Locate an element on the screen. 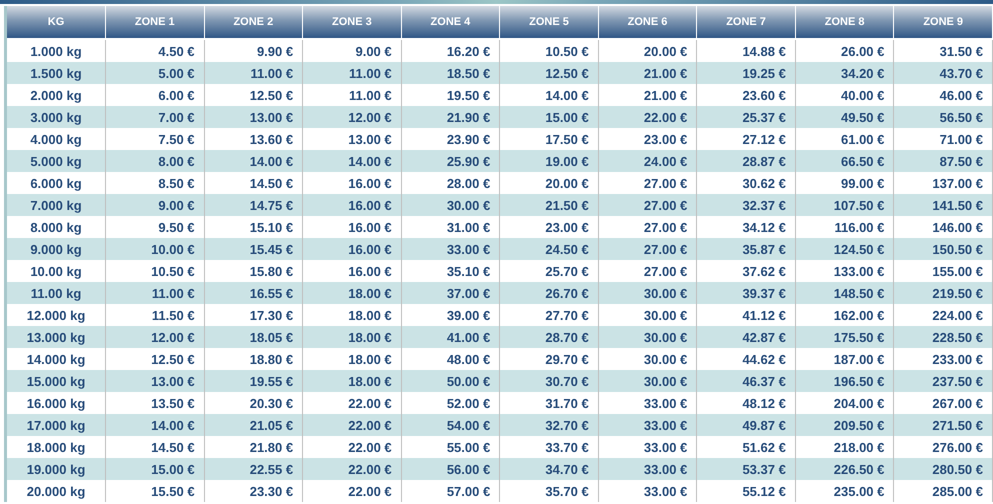 The height and width of the screenshot is (504, 993). price-cell: 34.70 € is located at coordinates (549, 469).